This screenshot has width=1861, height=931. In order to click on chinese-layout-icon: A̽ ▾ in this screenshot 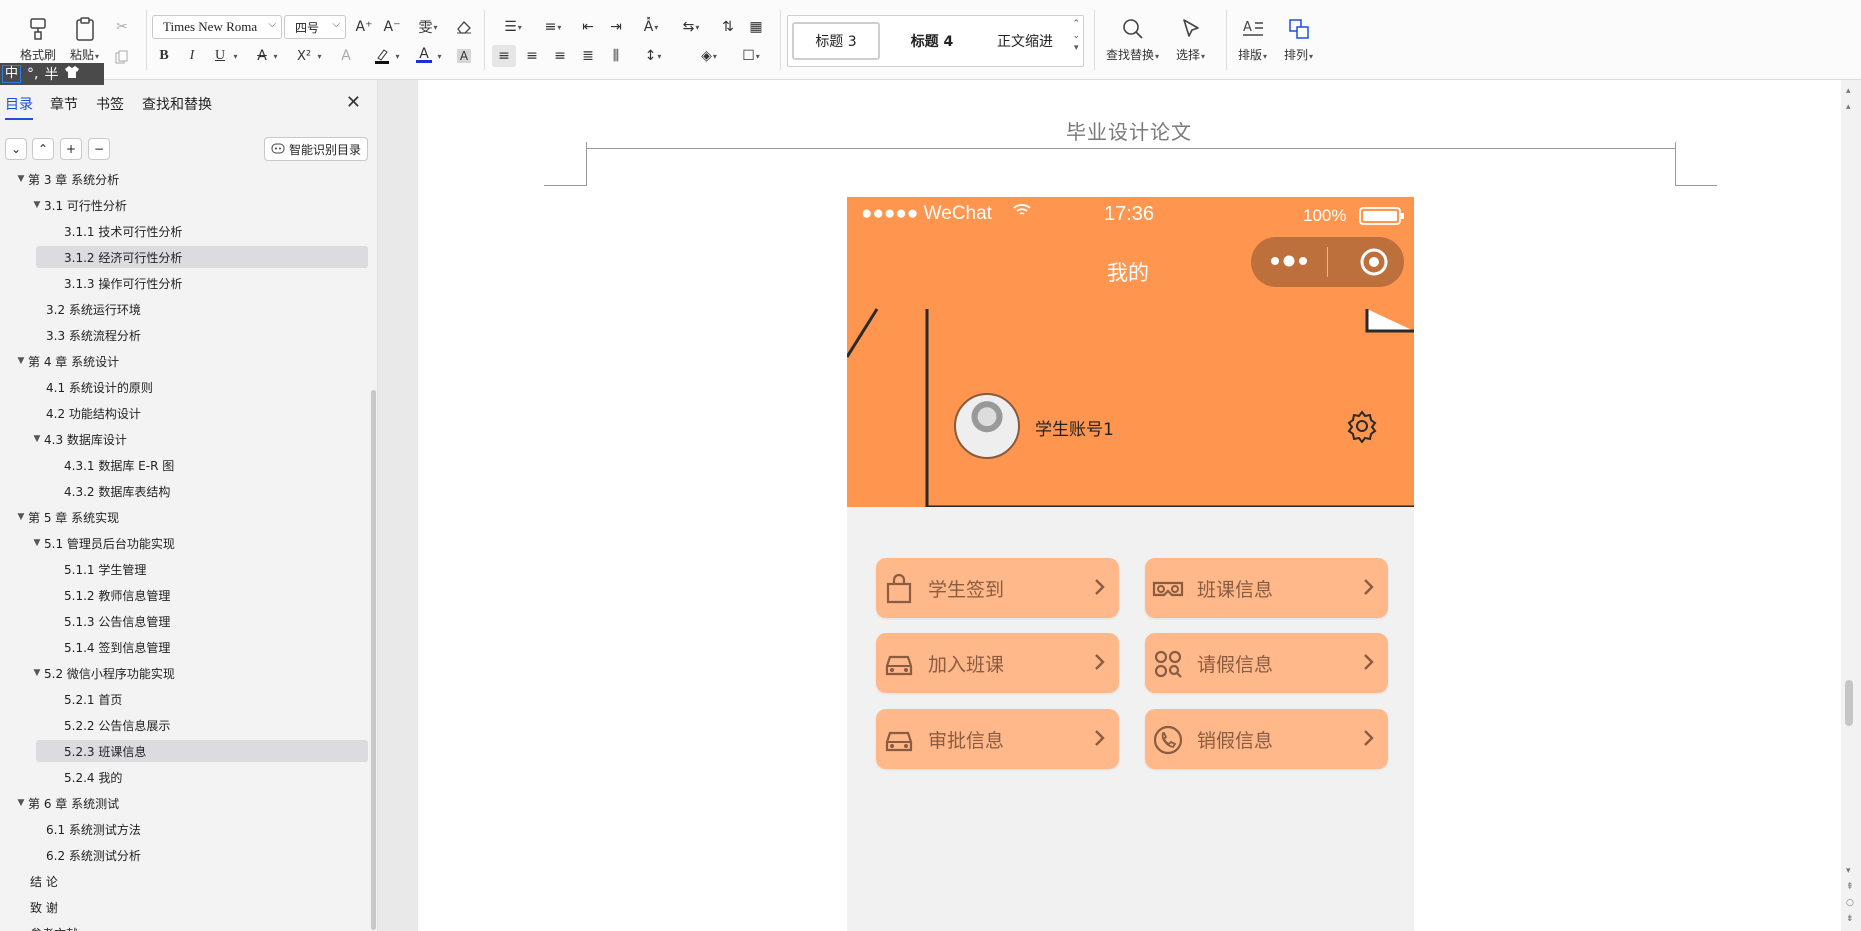, I will do `click(651, 27)`.